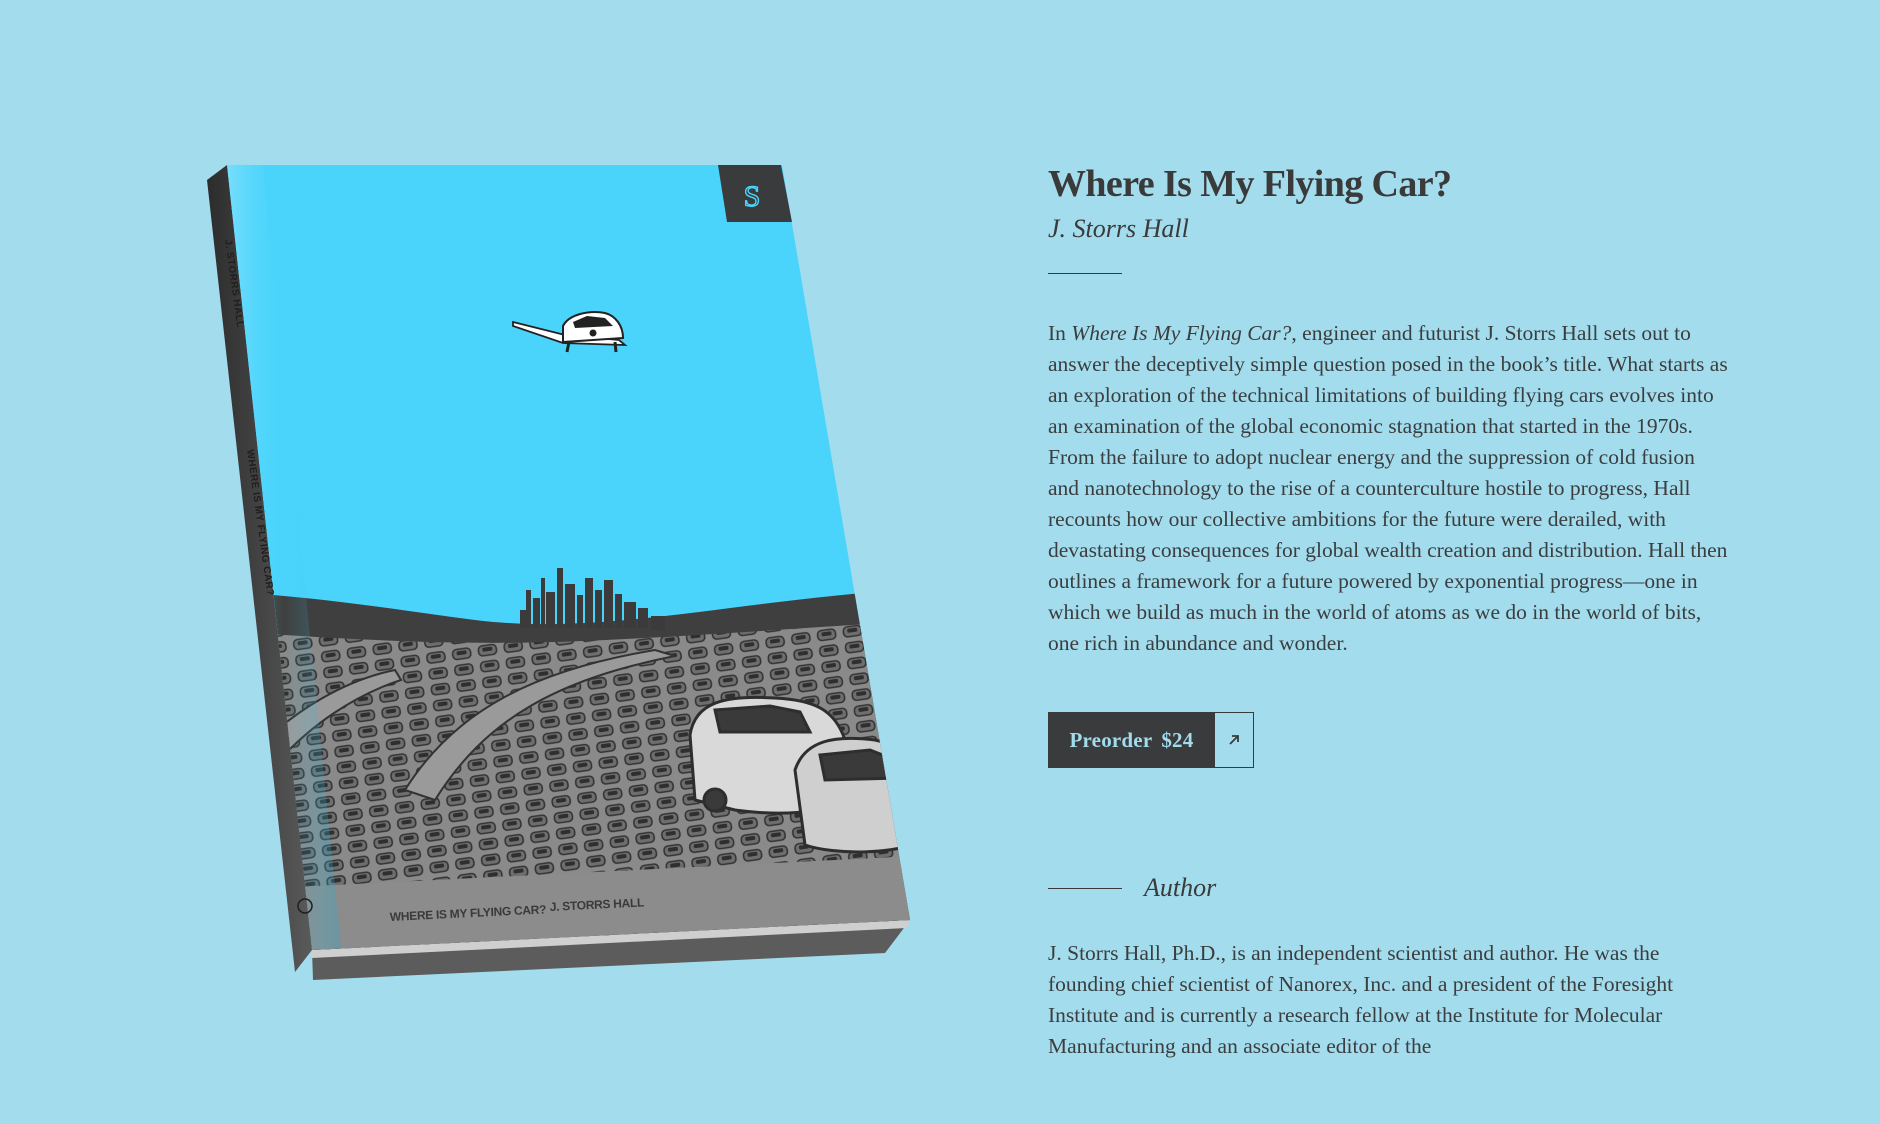 This screenshot has width=1880, height=1124. What do you see at coordinates (1177, 739) in the screenshot?
I see `preorder-price: $24` at bounding box center [1177, 739].